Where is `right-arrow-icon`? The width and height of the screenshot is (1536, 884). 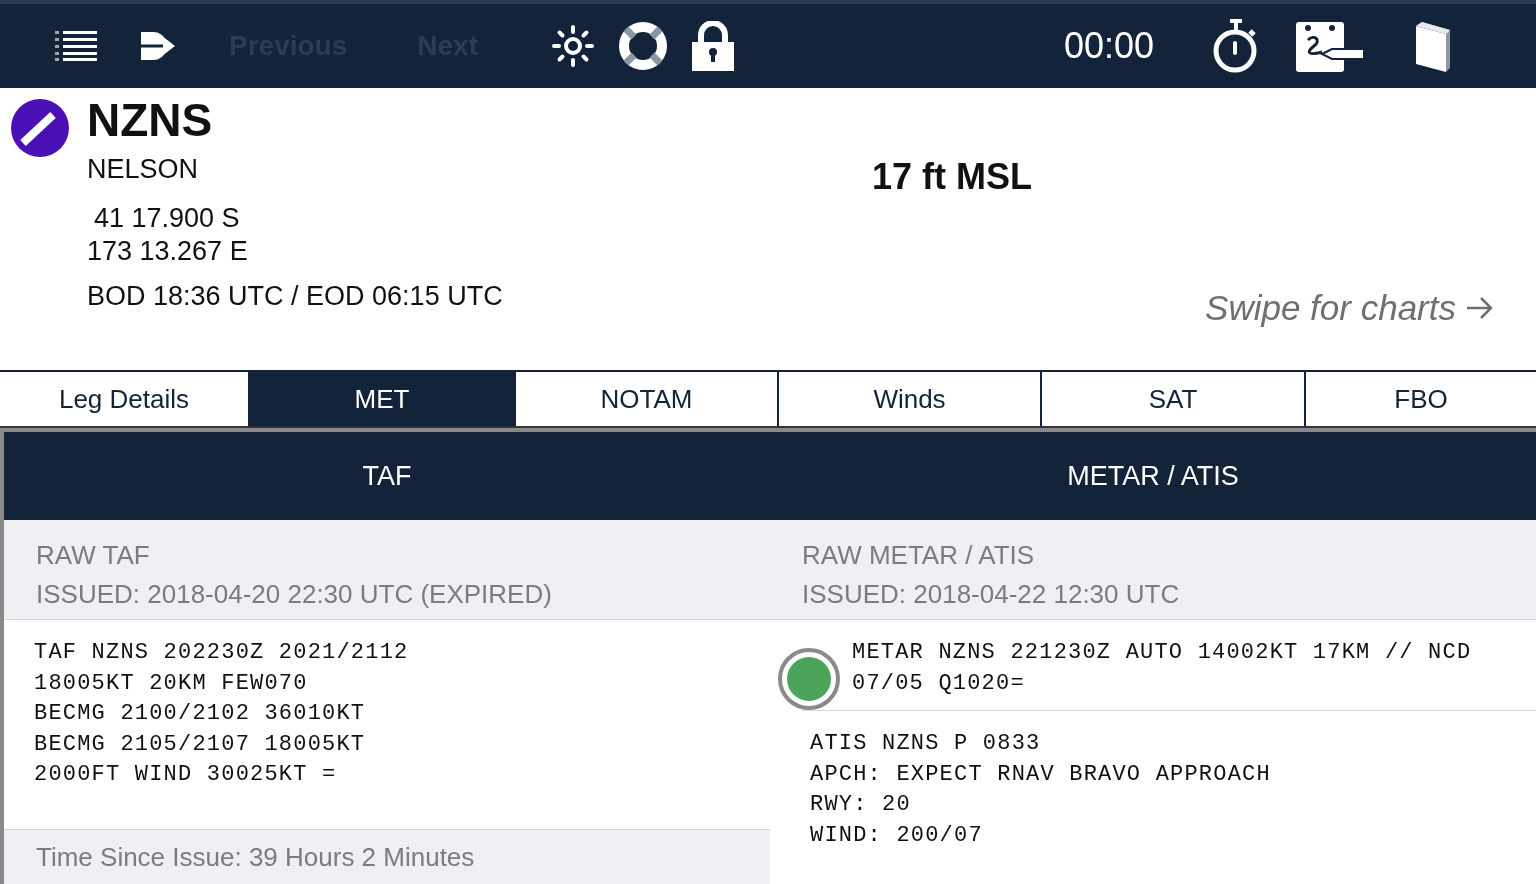
right-arrow-icon is located at coordinates (1480, 308).